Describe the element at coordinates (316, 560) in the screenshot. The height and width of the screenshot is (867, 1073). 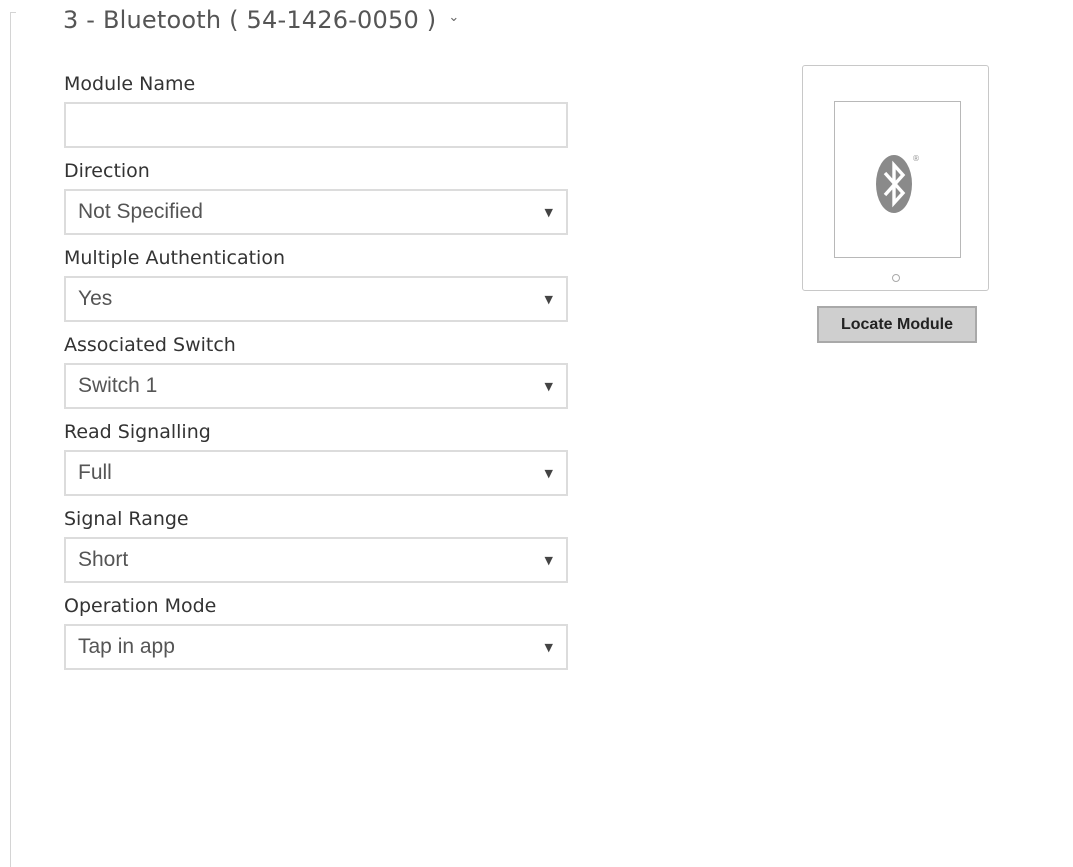
I see `signal-range-select: Short ▼` at that location.